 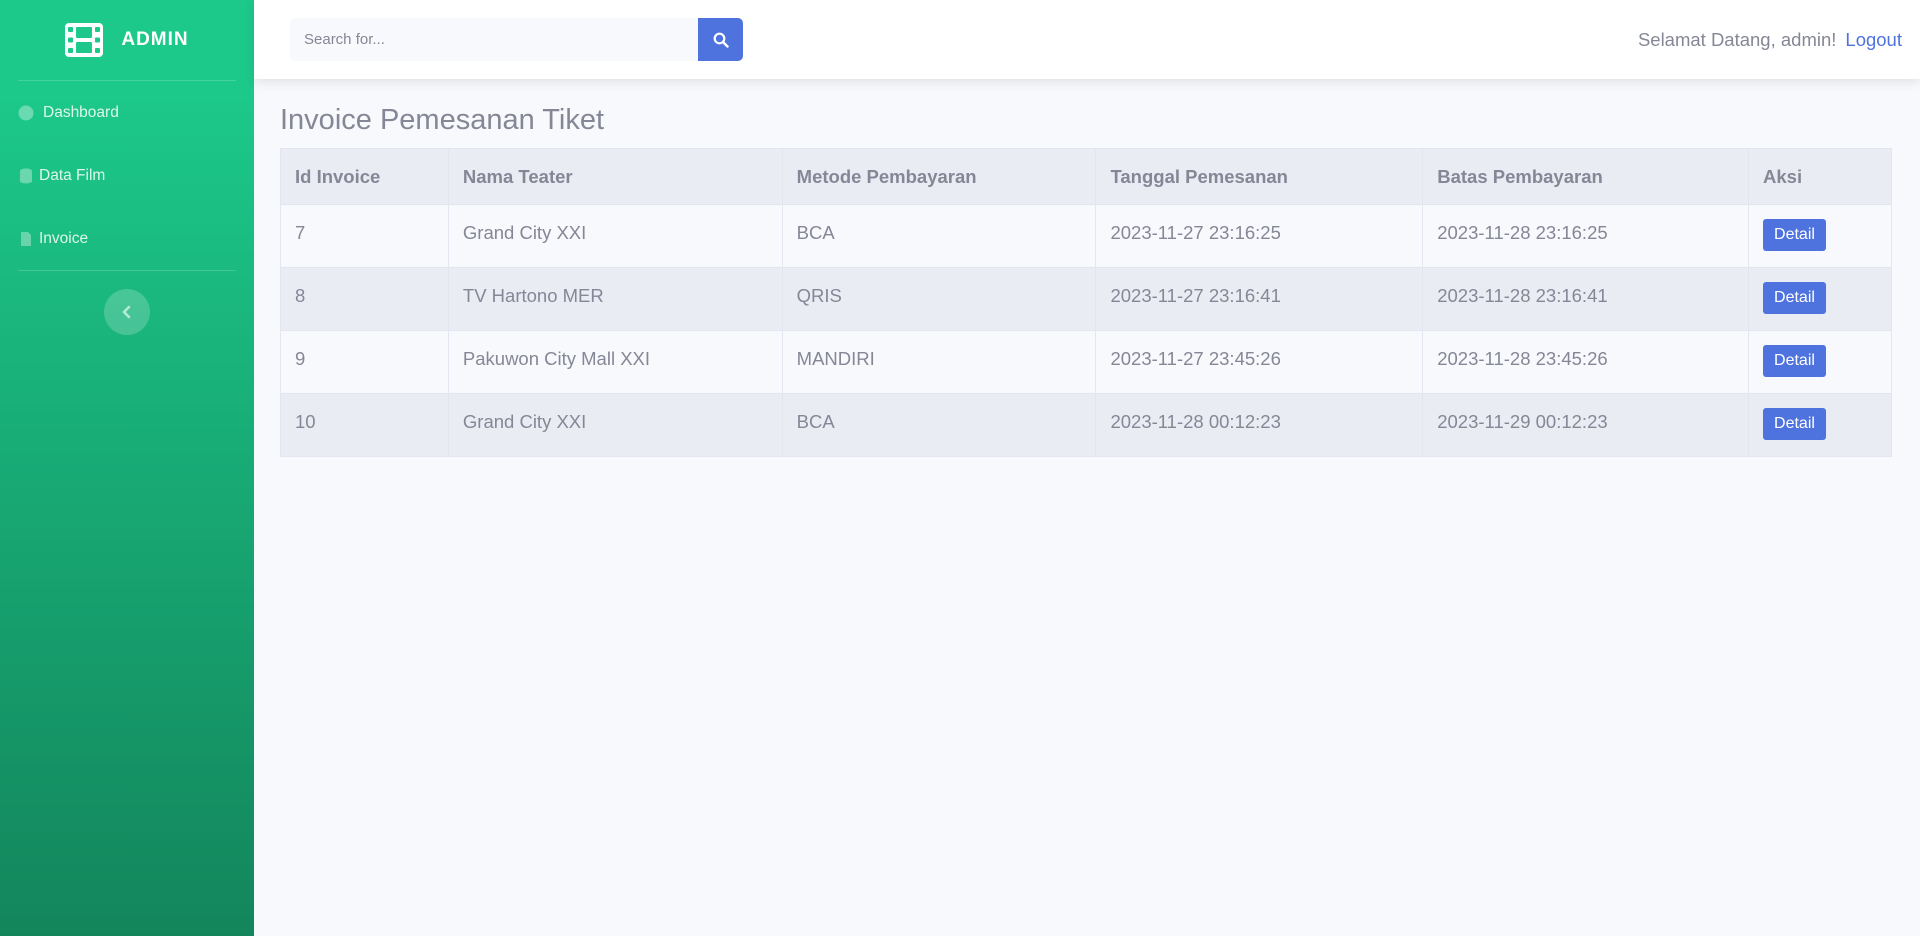 I want to click on cell-id: 10, so click(x=364, y=425).